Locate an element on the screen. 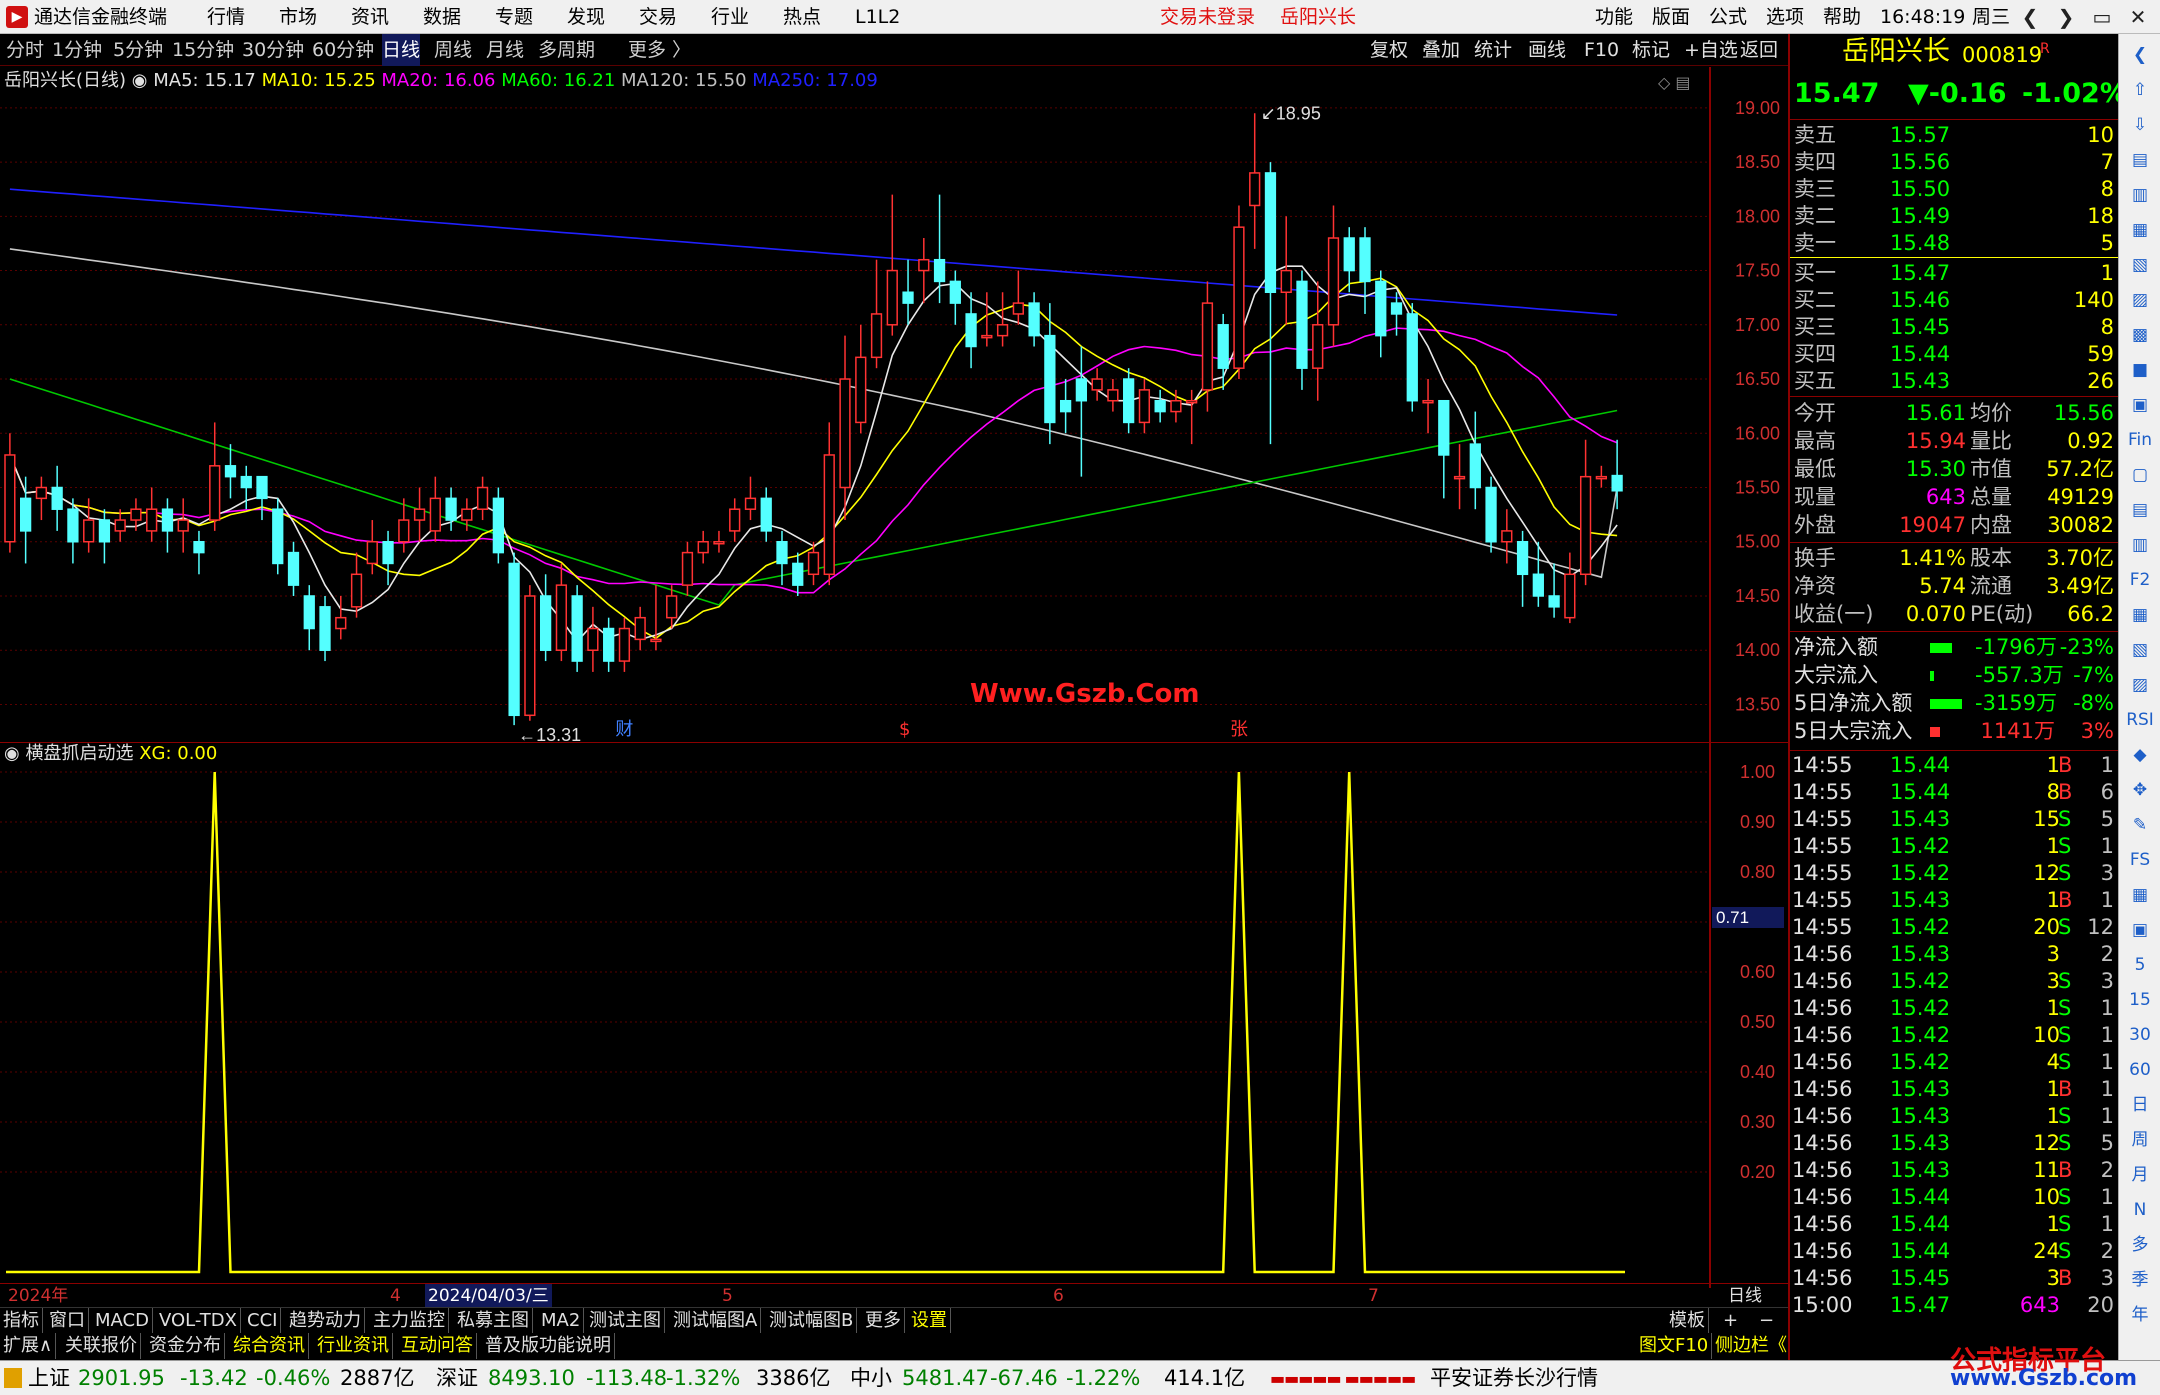 This screenshot has height=1395, width=2160. menu-item-options: 选项 is located at coordinates (1785, 17).